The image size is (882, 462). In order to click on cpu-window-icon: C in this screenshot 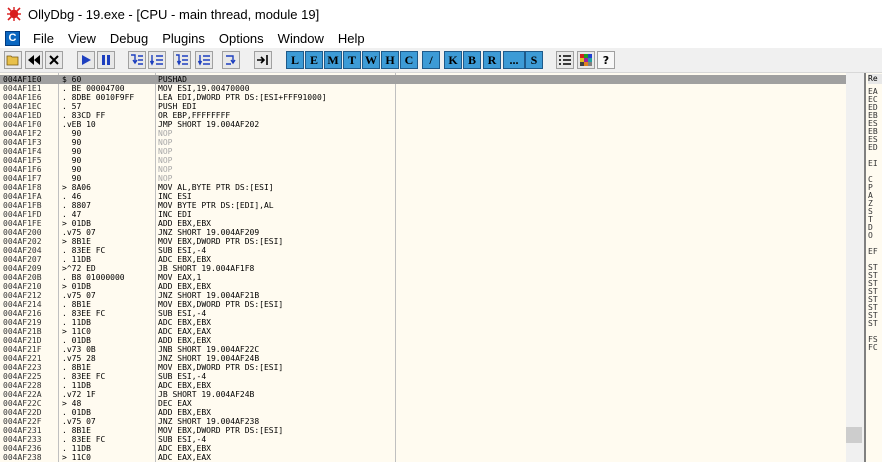, I will do `click(12, 38)`.